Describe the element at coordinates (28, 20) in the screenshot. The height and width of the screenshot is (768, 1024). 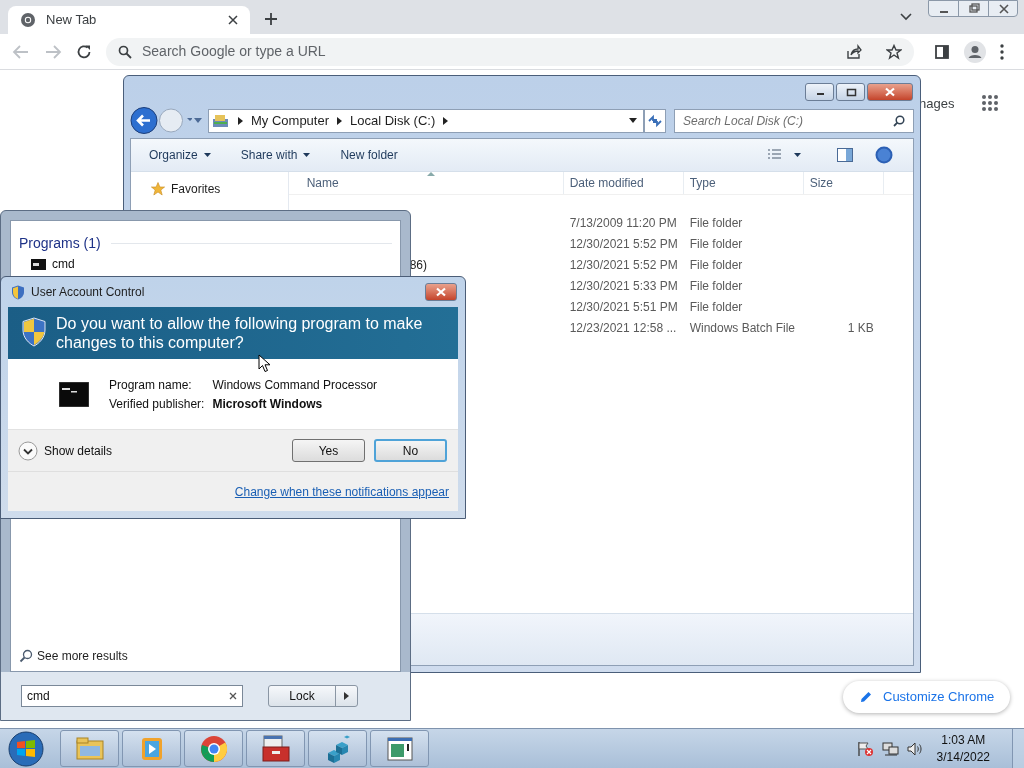
I see `chrome-logo-icon` at that location.